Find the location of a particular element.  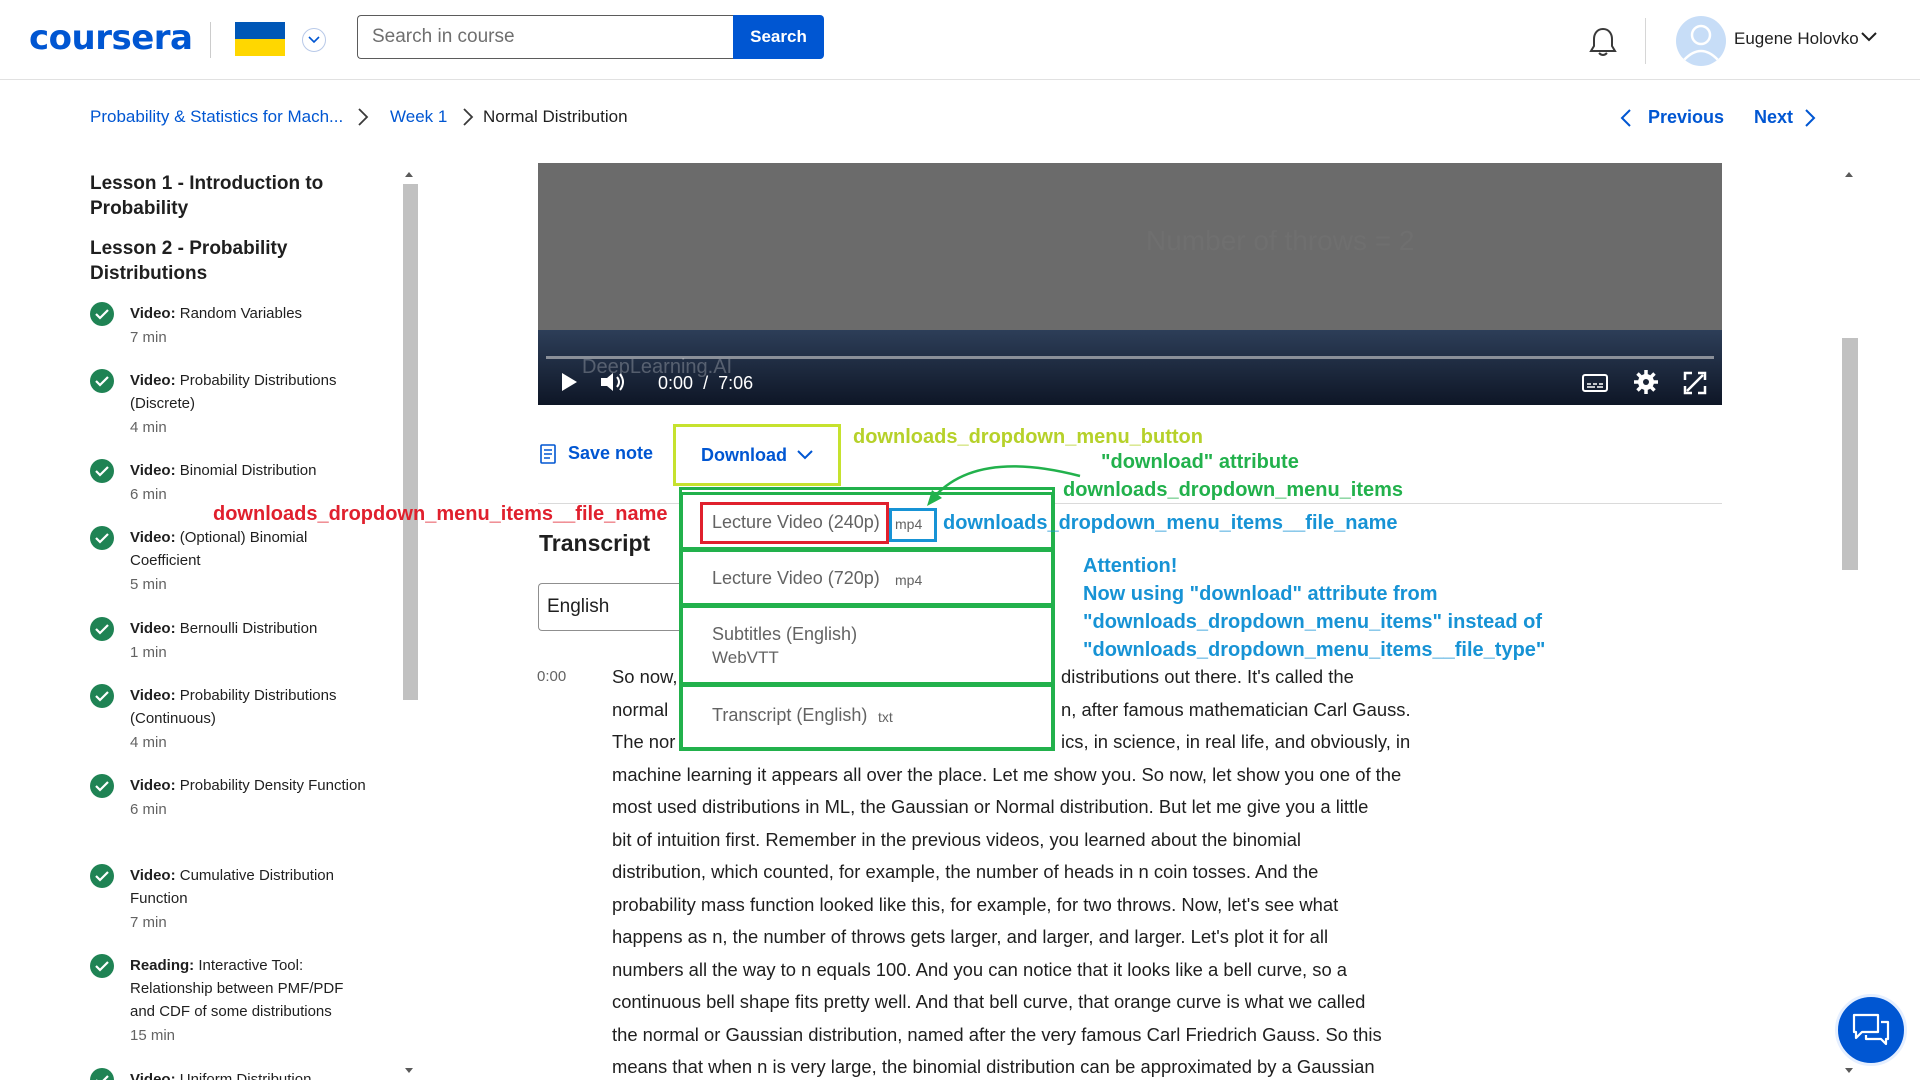

sidebar-item-text: Video: Uniform Distribution is located at coordinates (250, 1074).